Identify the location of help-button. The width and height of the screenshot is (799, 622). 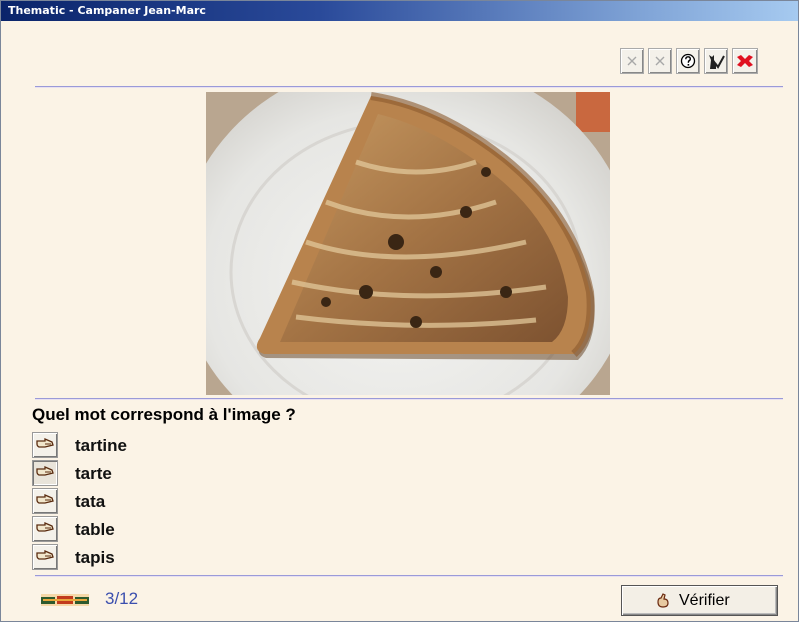
(688, 61).